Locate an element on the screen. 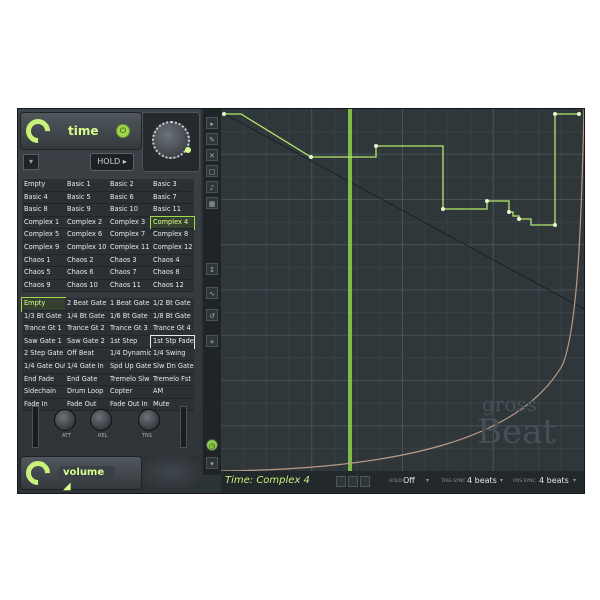 The height and width of the screenshot is (600, 600). clock-icon: ◷ is located at coordinates (212, 445).